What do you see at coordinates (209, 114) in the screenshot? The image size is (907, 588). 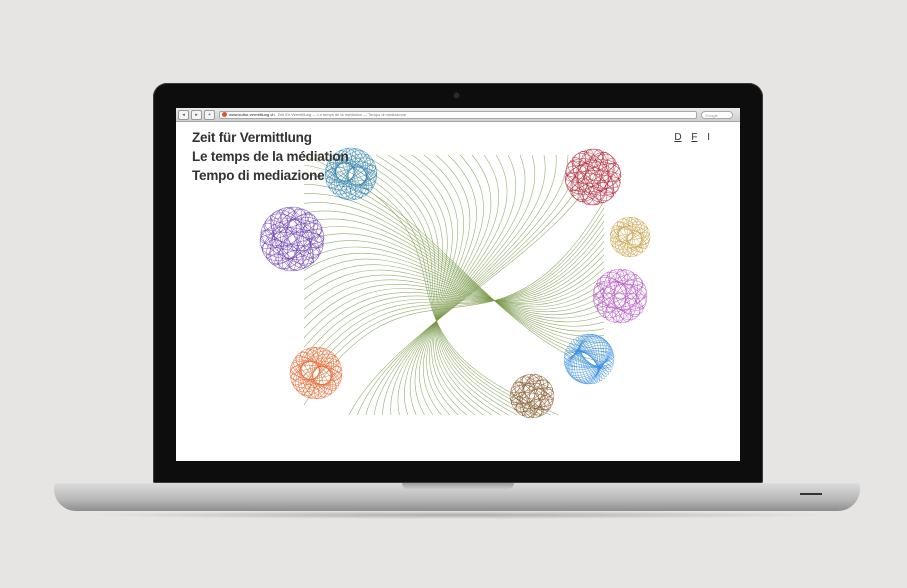 I see `share-button: +` at bounding box center [209, 114].